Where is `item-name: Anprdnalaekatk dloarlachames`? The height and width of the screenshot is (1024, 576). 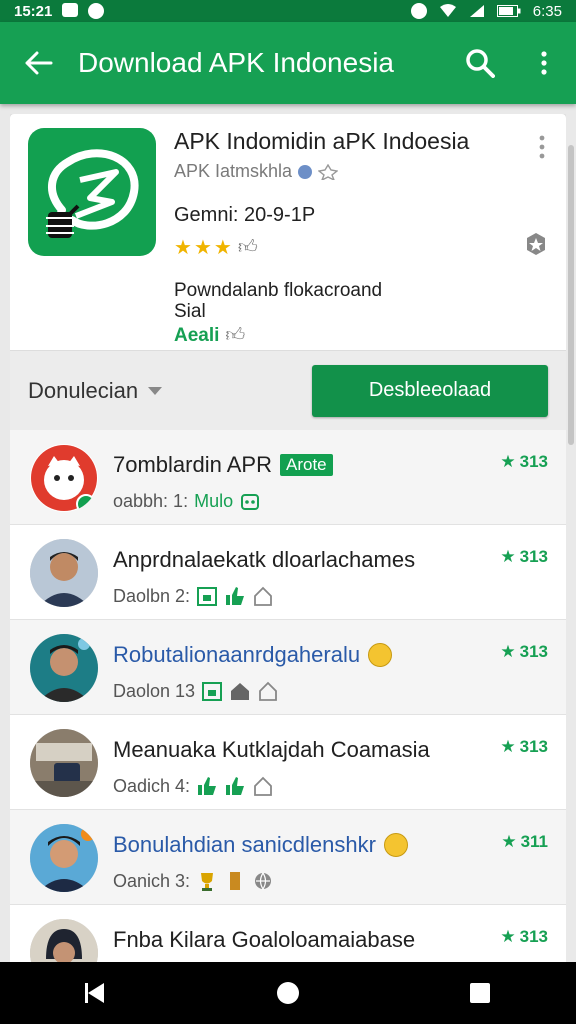 item-name: Anprdnalaekatk dloarlachames is located at coordinates (264, 559).